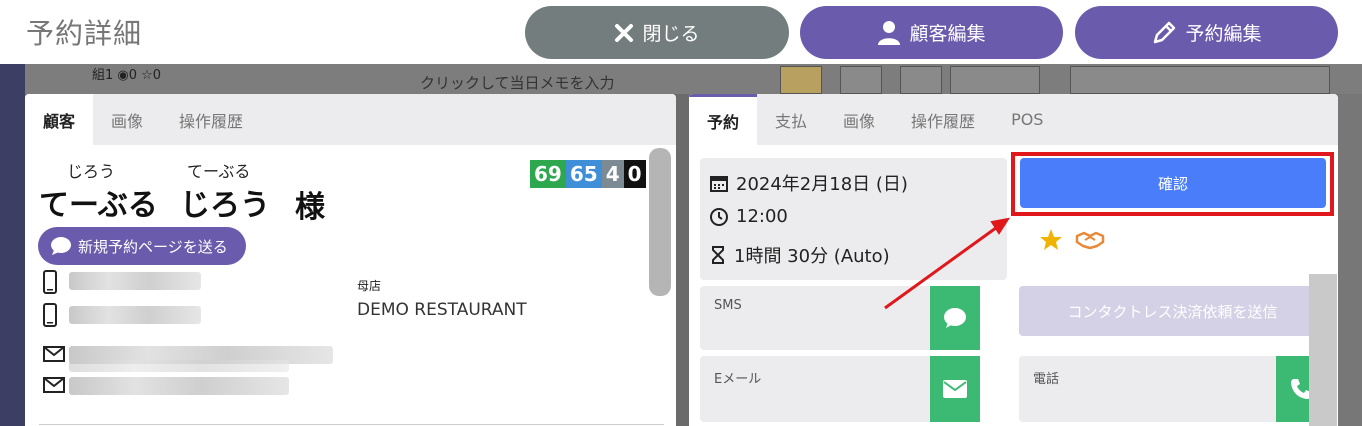 Image resolution: width=1362 pixels, height=426 pixels. What do you see at coordinates (889, 32) in the screenshot?
I see `user-icon` at bounding box center [889, 32].